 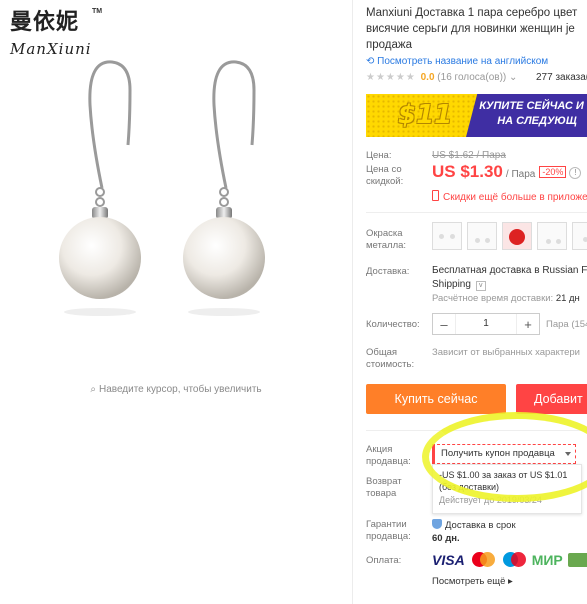 I want to click on brand-name-cn: 曼依妮, so click(x=45, y=22).